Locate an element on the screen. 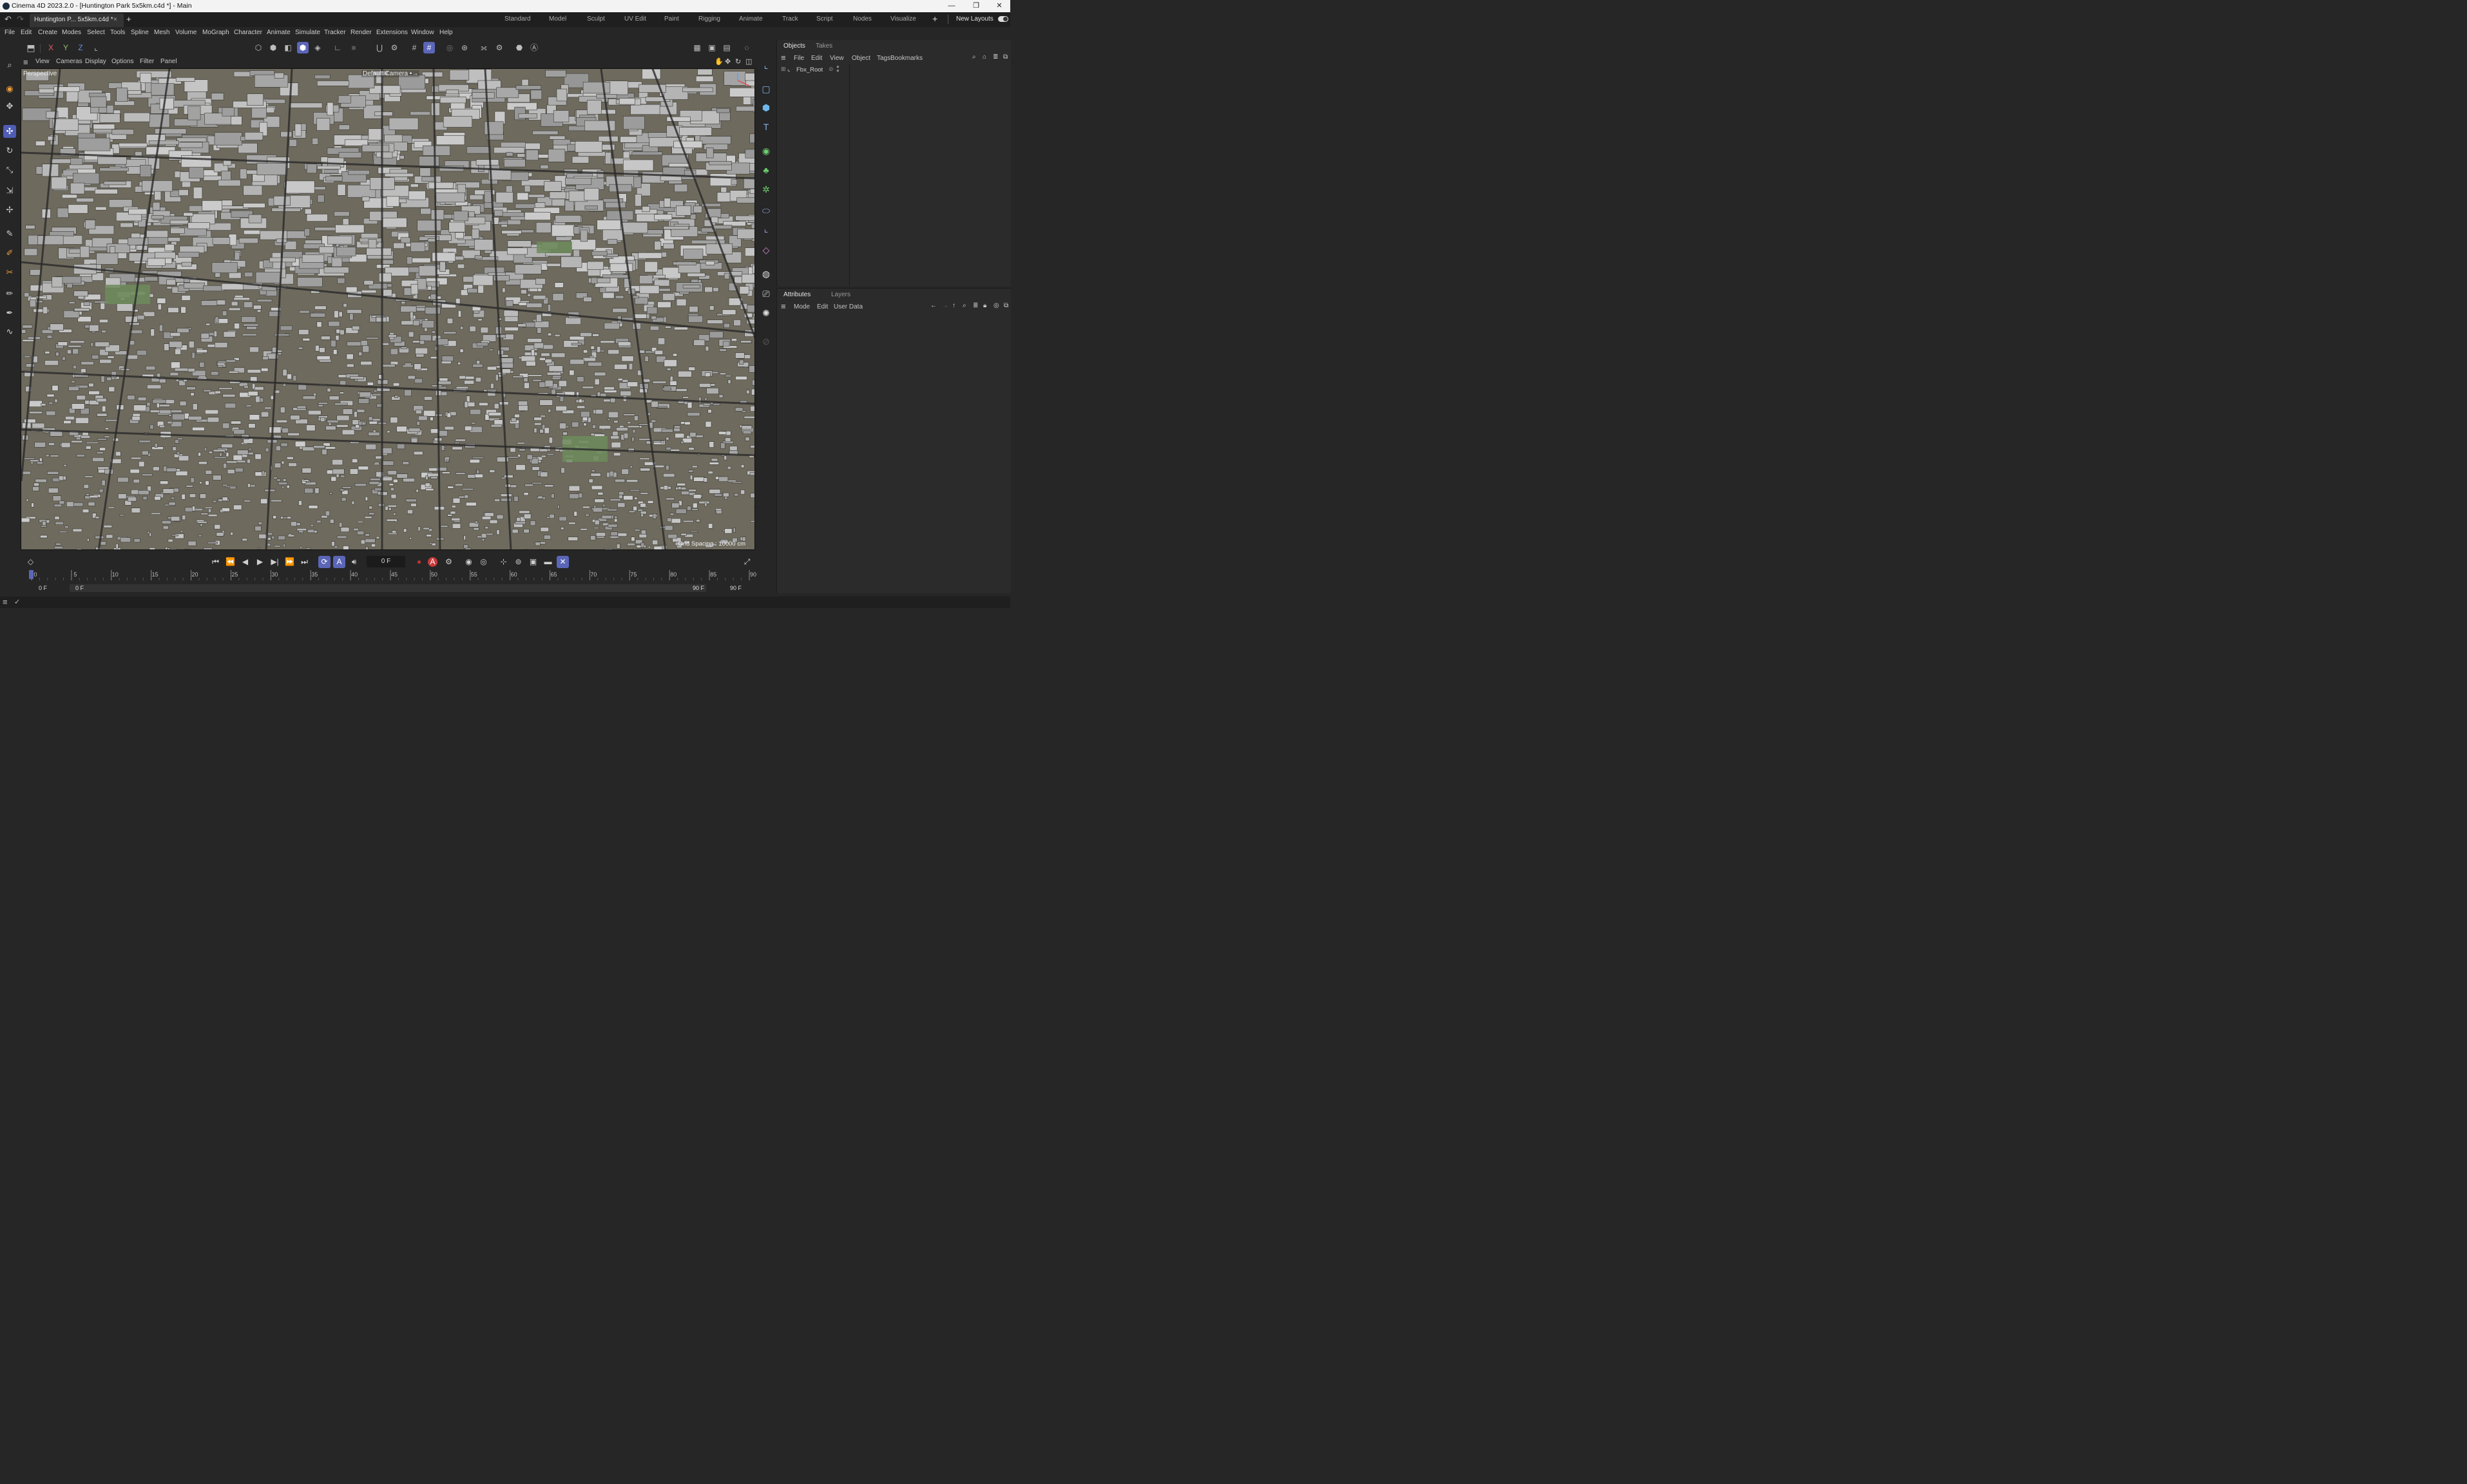 This screenshot has width=2467, height=1484. workplane-snap-icon: # is located at coordinates (429, 47).